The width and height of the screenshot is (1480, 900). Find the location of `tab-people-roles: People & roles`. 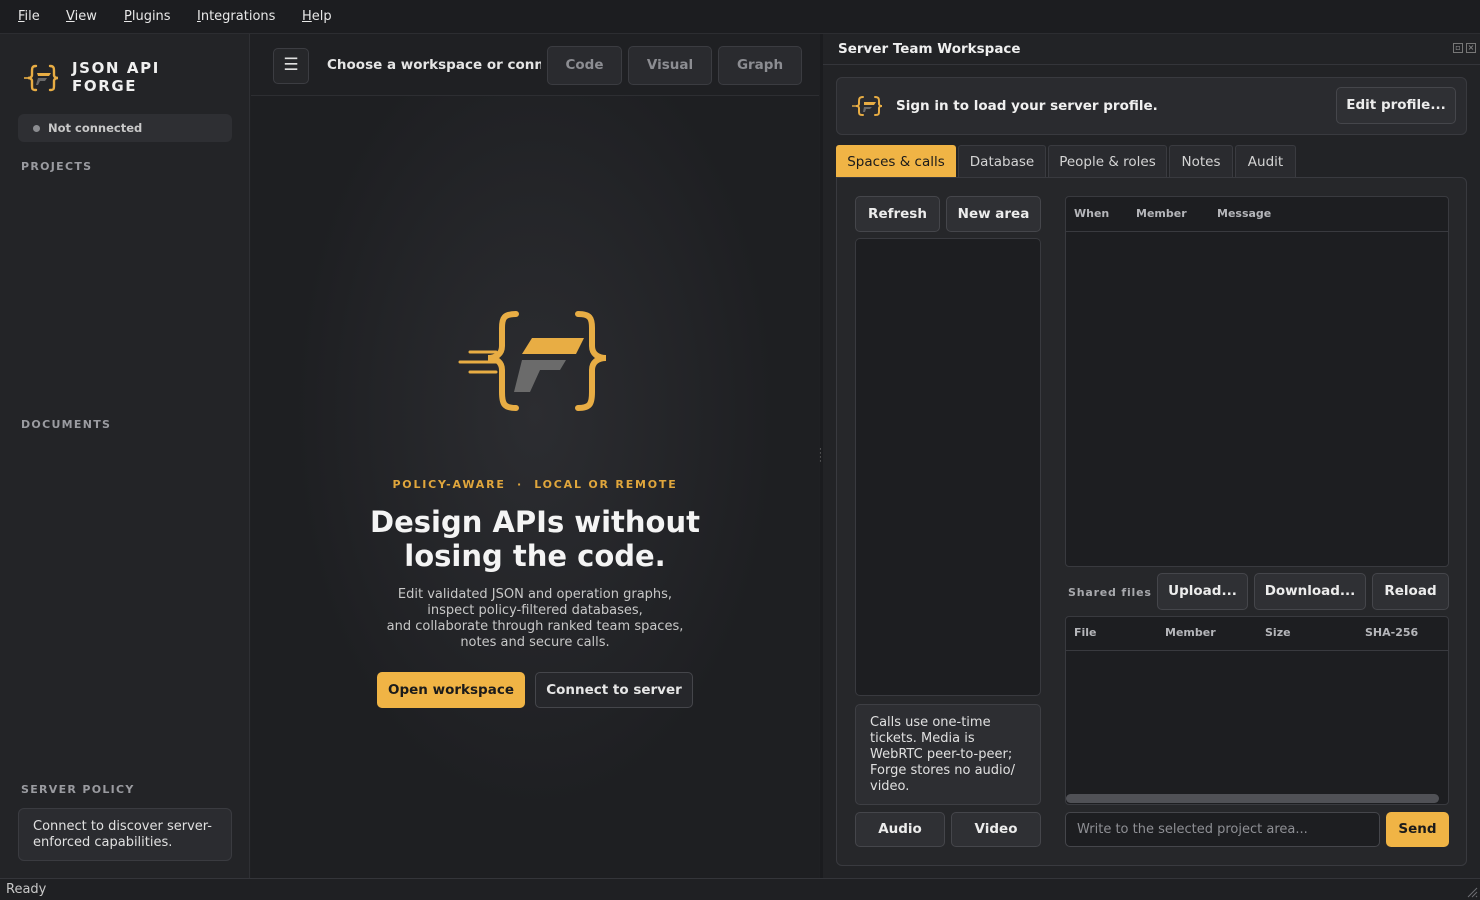

tab-people-roles: People & roles is located at coordinates (1107, 161).